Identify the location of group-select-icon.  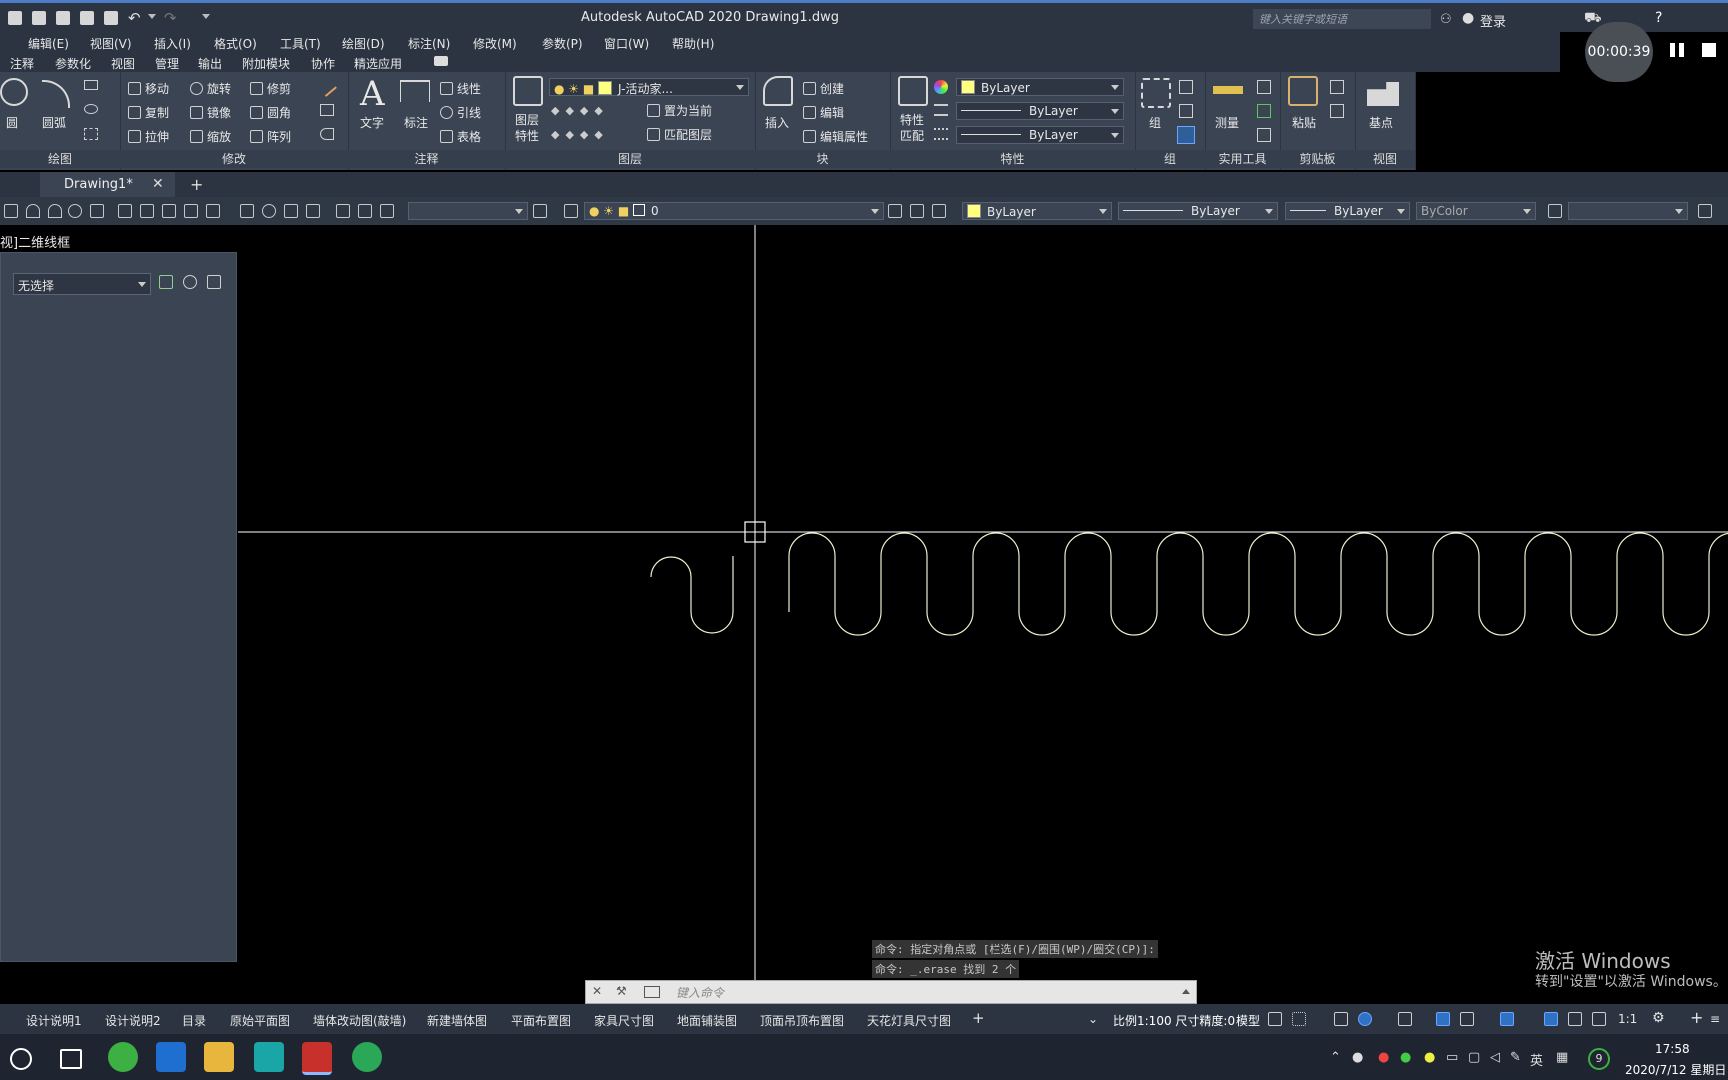
(1186, 135).